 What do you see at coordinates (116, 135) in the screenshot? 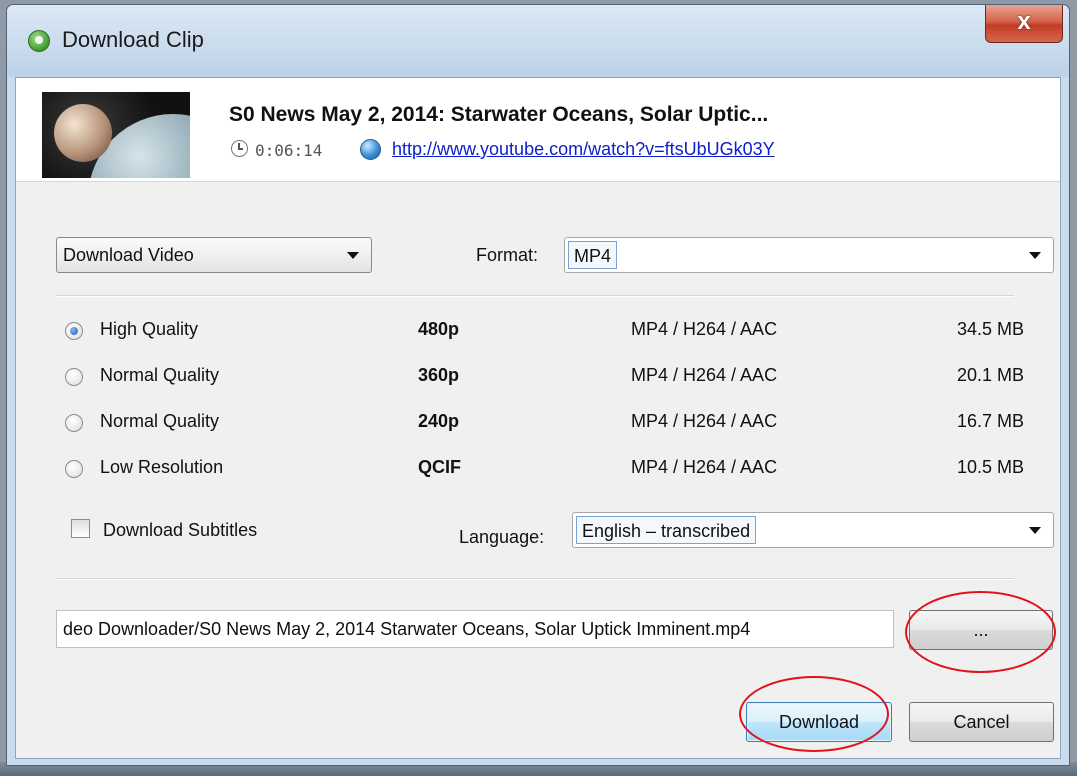
I see `video-thumbnail` at bounding box center [116, 135].